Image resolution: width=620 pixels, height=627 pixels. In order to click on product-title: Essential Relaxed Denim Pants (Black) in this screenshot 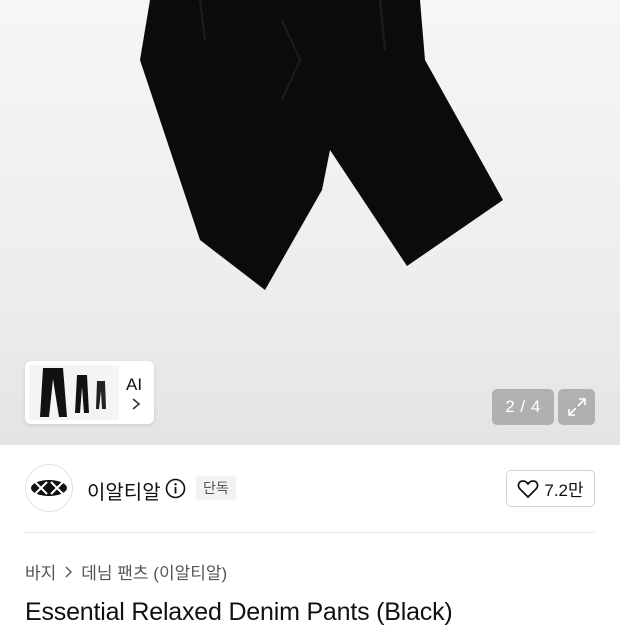, I will do `click(239, 612)`.